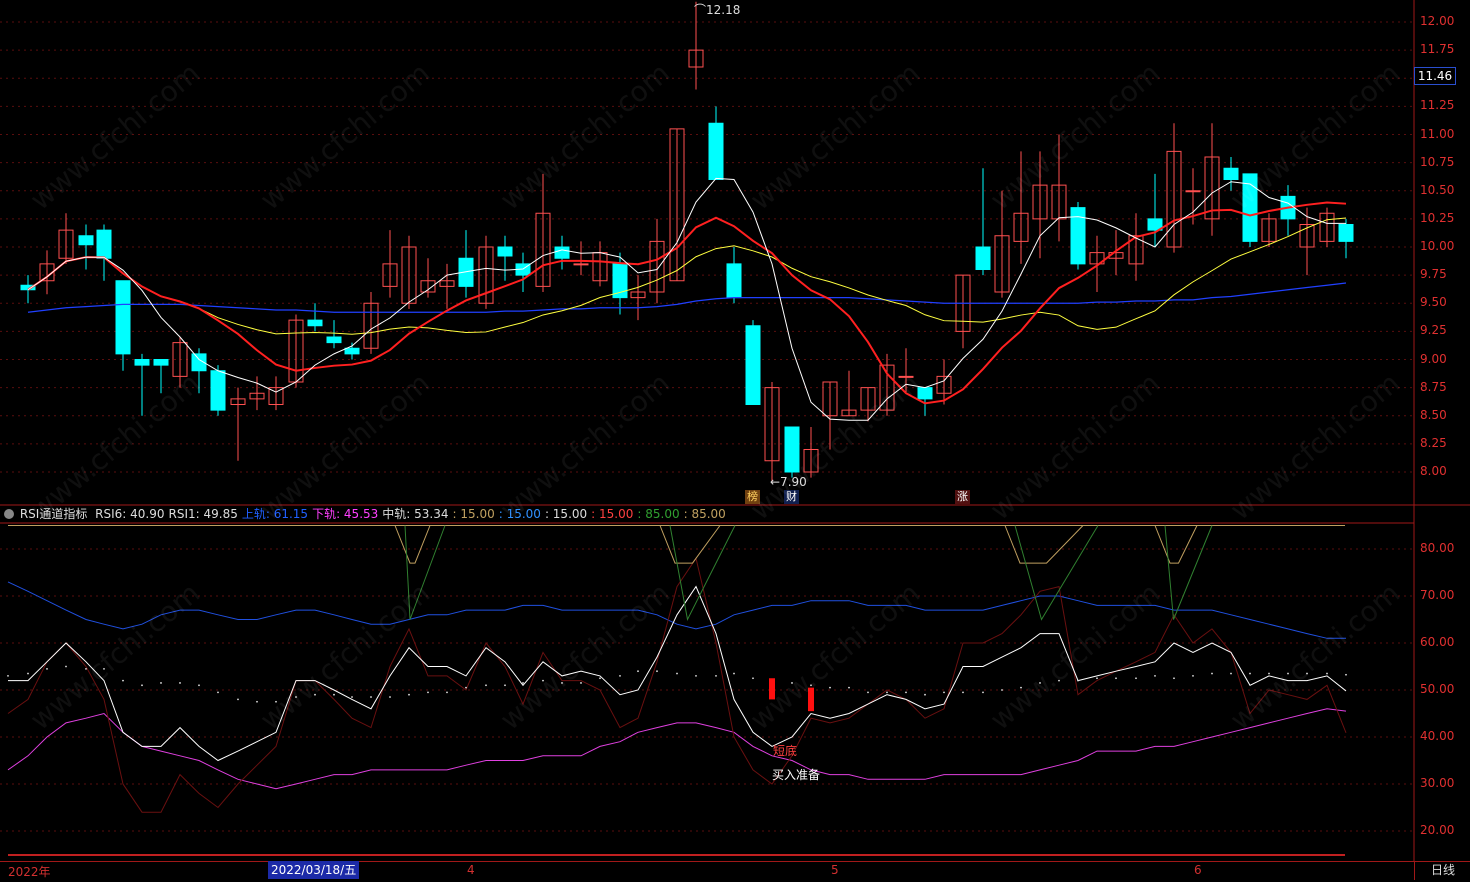 This screenshot has height=882, width=1470. I want to click on buy-ready-label: 买入准备, so click(796, 775).